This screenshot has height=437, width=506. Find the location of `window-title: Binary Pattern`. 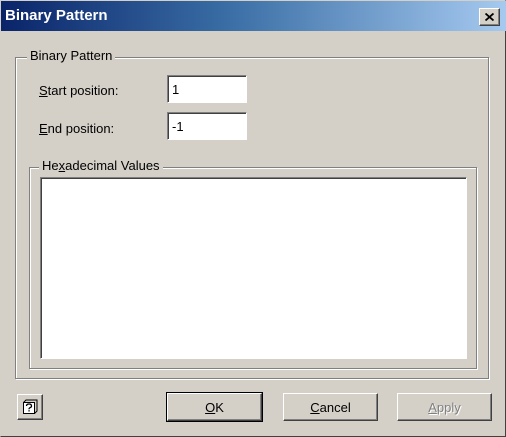

window-title: Binary Pattern is located at coordinates (56, 15).